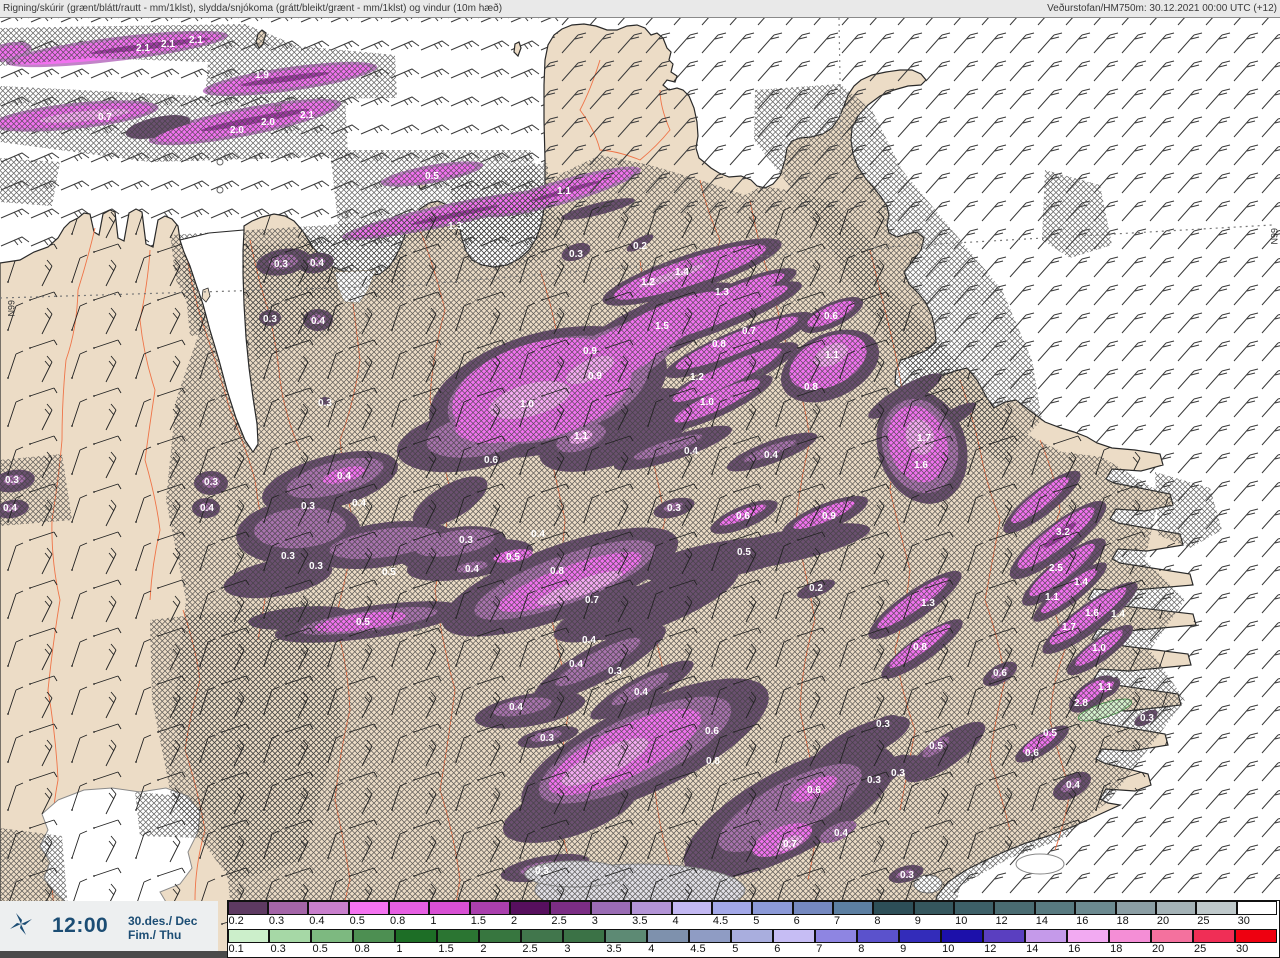  What do you see at coordinates (262, 75) in the screenshot?
I see `svg-text: 1.9` at bounding box center [262, 75].